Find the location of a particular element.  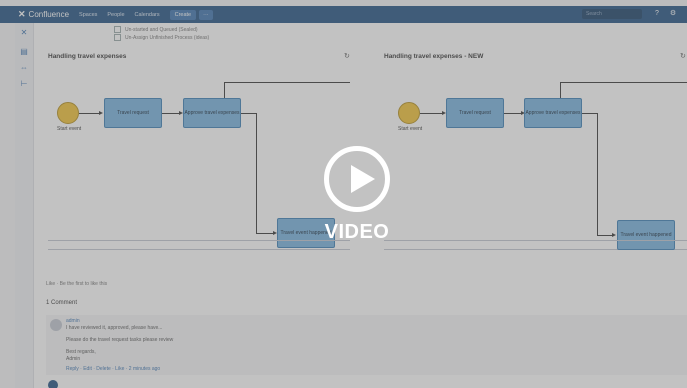

play-button is located at coordinates (357, 179).